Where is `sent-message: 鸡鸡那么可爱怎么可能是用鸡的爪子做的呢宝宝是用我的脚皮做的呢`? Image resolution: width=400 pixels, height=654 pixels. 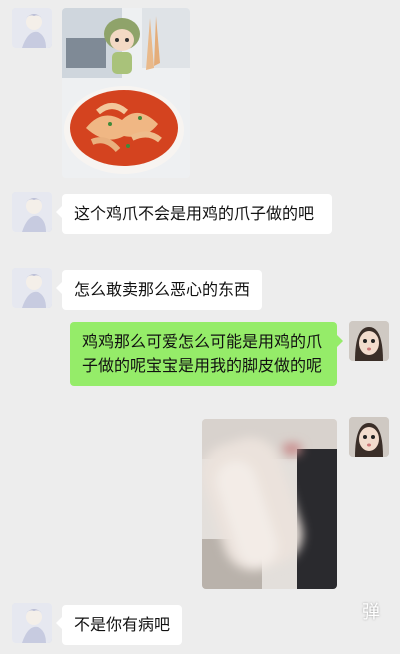
sent-message: 鸡鸡那么可爱怎么可能是用鸡的爪子做的呢宝宝是用我的脚皮做的呢 is located at coordinates (203, 354).